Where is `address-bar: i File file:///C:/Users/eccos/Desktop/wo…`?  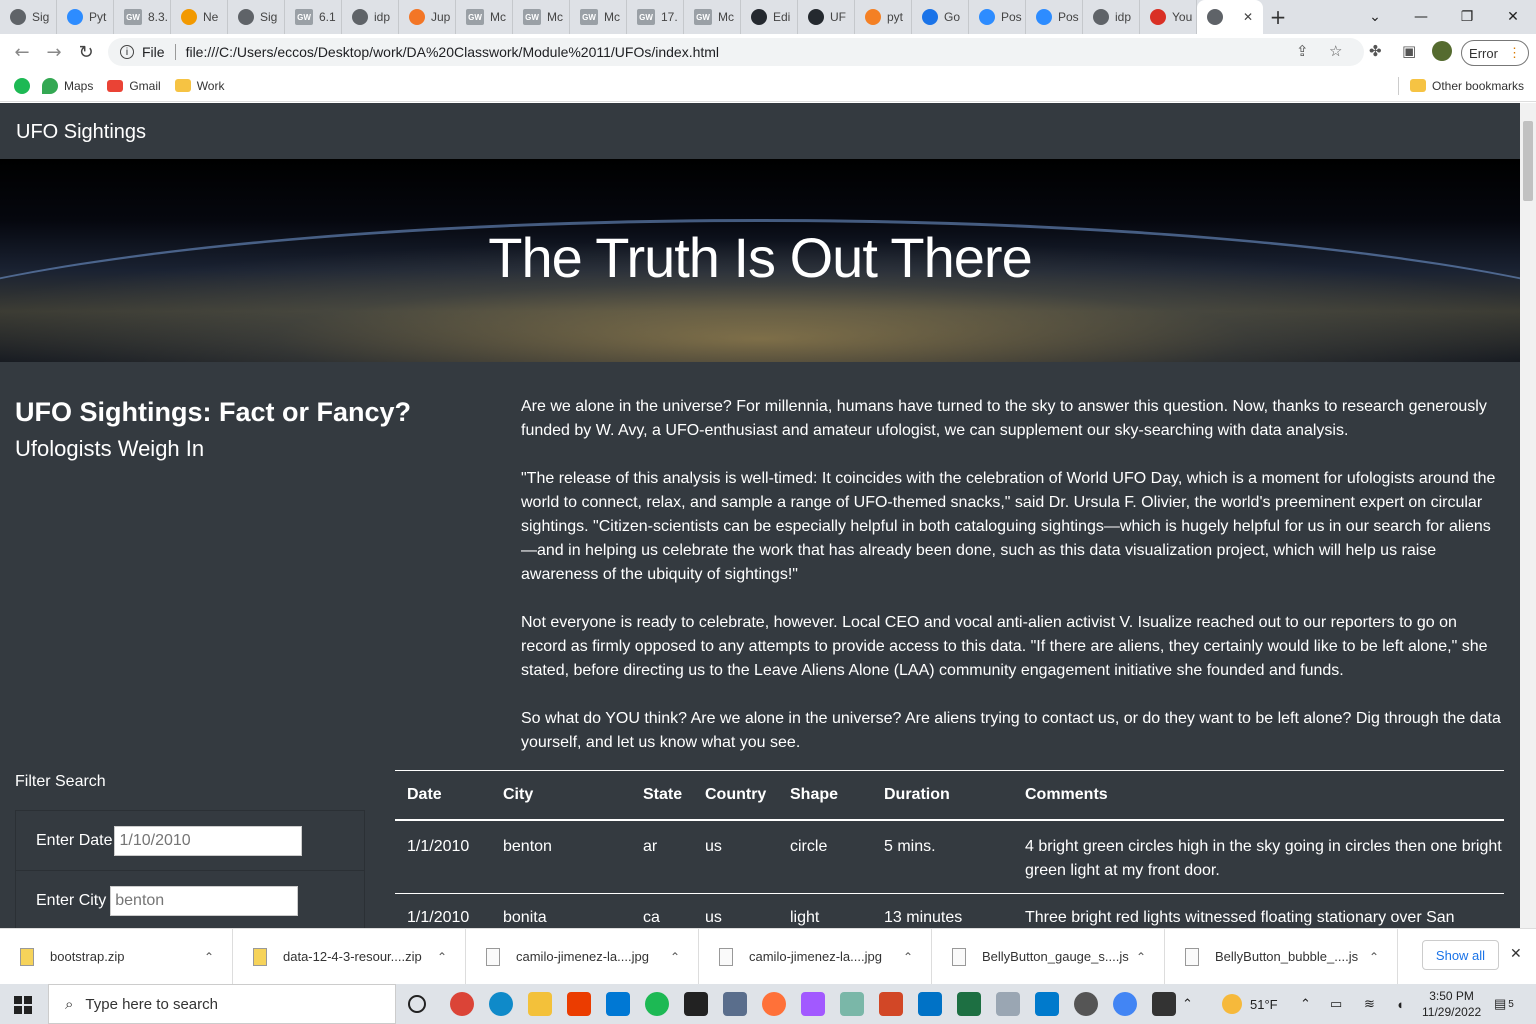
address-bar: i File file:///C:/Users/eccos/Desktop/wo… is located at coordinates (736, 52).